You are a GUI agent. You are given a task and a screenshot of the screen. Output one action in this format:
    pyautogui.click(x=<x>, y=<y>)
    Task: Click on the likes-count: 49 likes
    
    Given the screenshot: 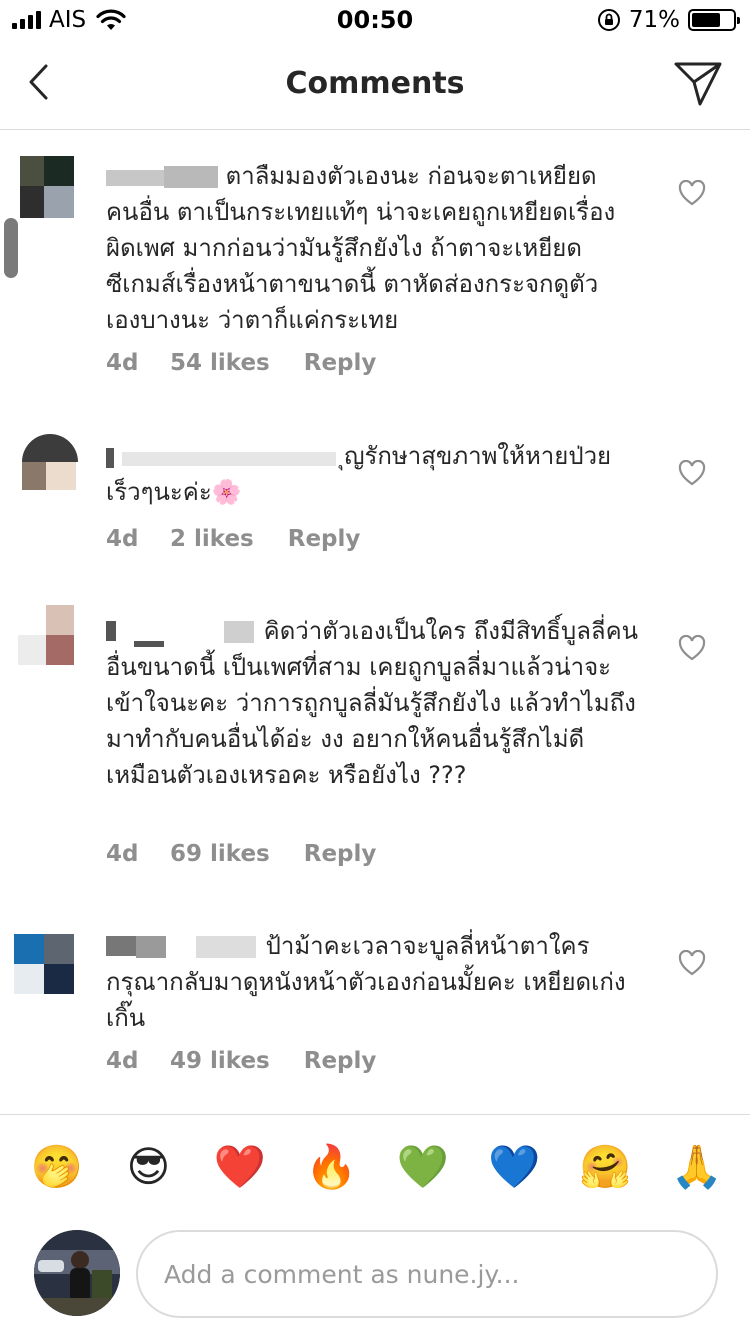 What is the action you would take?
    pyautogui.click(x=220, y=1061)
    